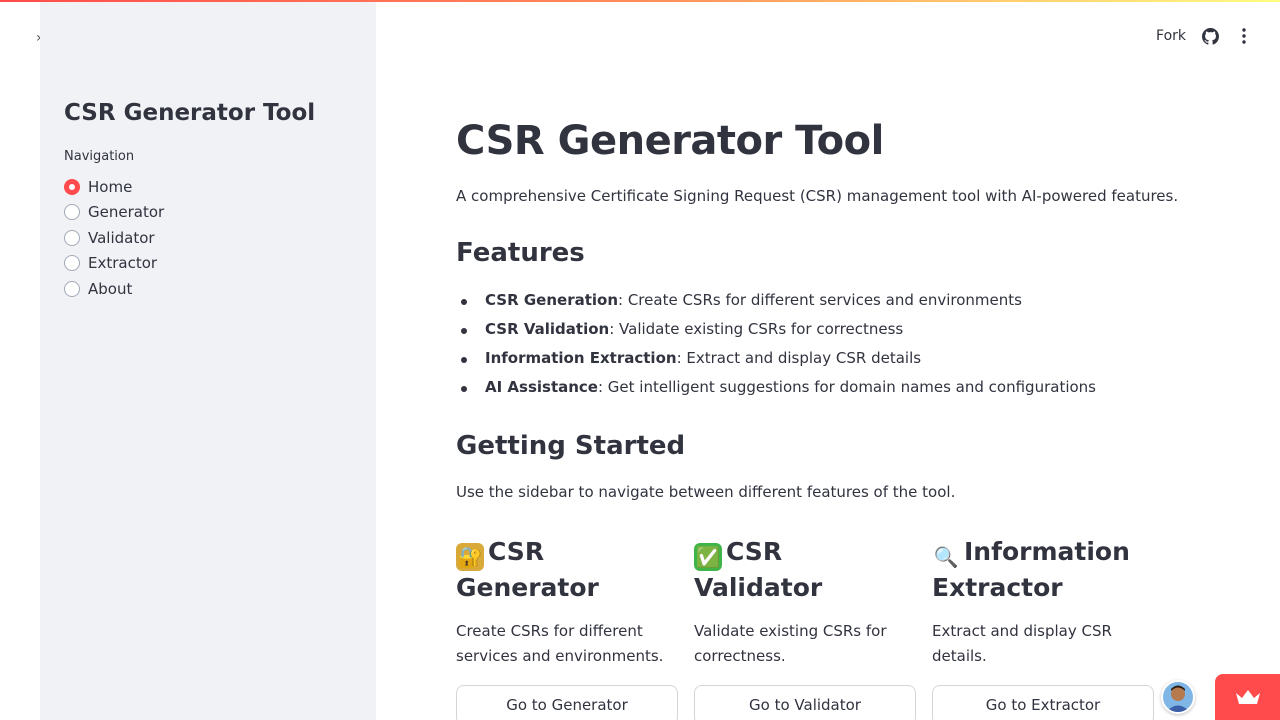 The image size is (1280, 720). Describe the element at coordinates (99, 156) in the screenshot. I see `navigation-label: Navigation` at that location.